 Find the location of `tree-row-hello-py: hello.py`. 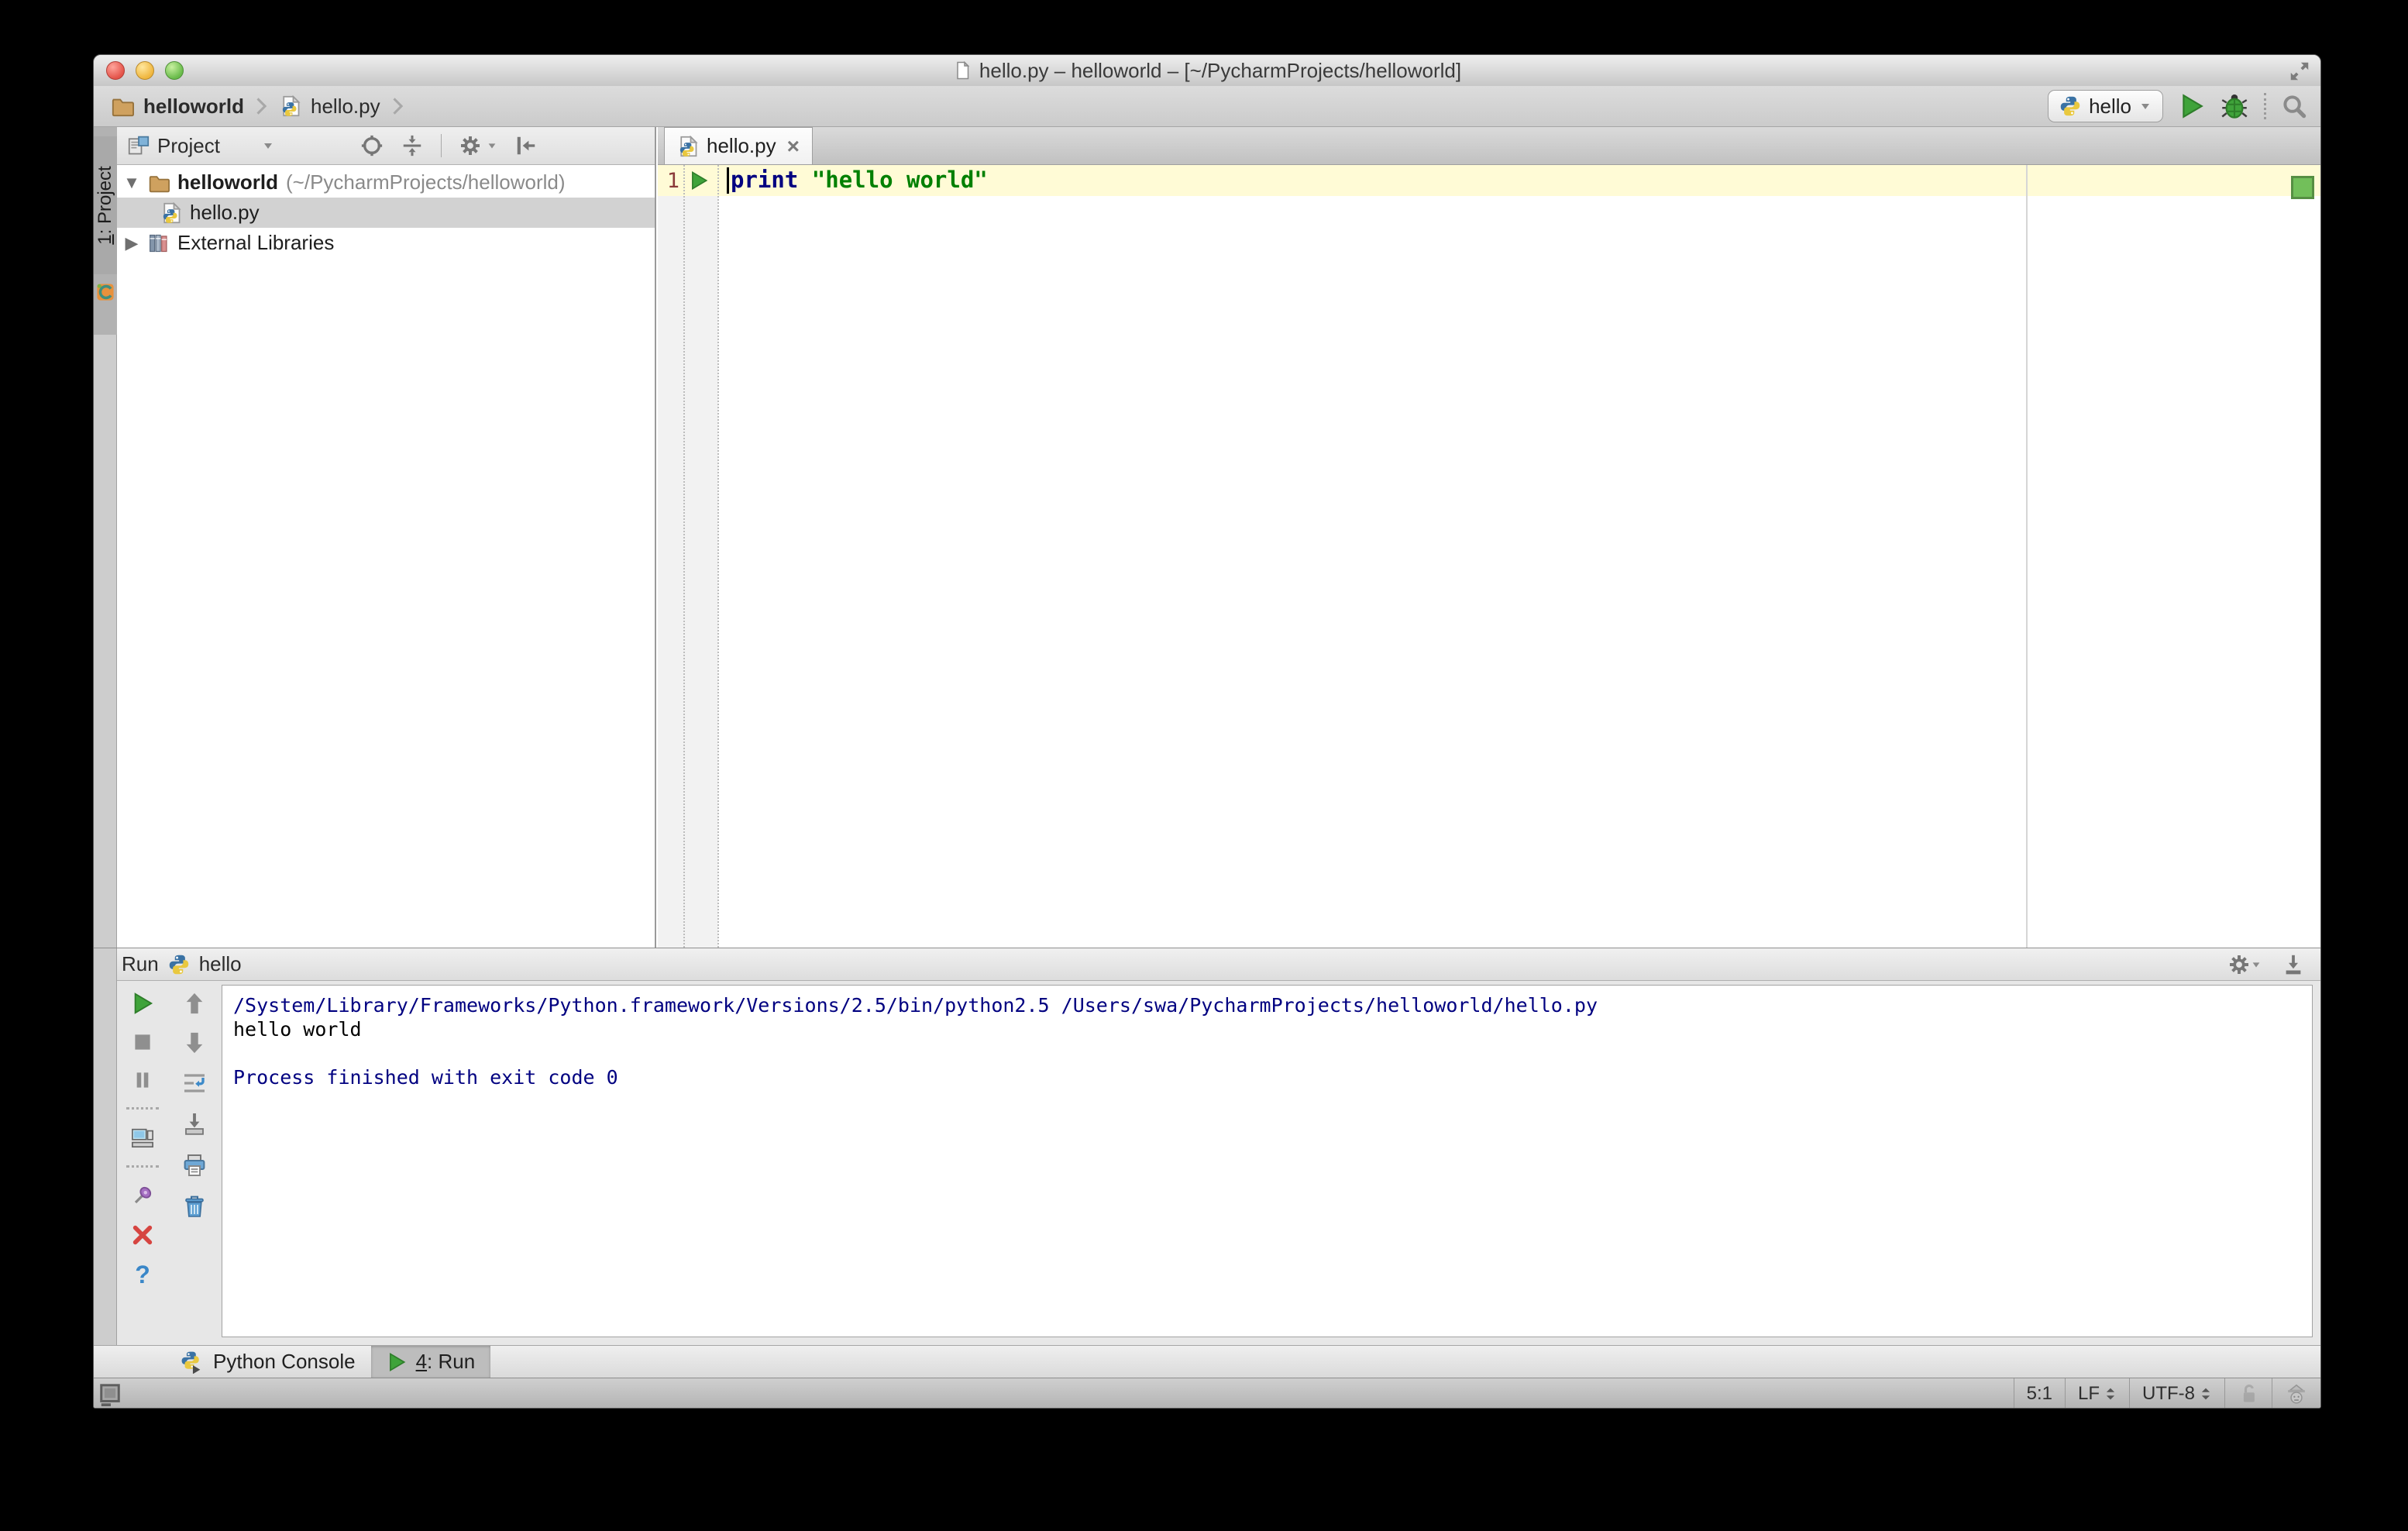

tree-row-hello-py: hello.py is located at coordinates (386, 213).